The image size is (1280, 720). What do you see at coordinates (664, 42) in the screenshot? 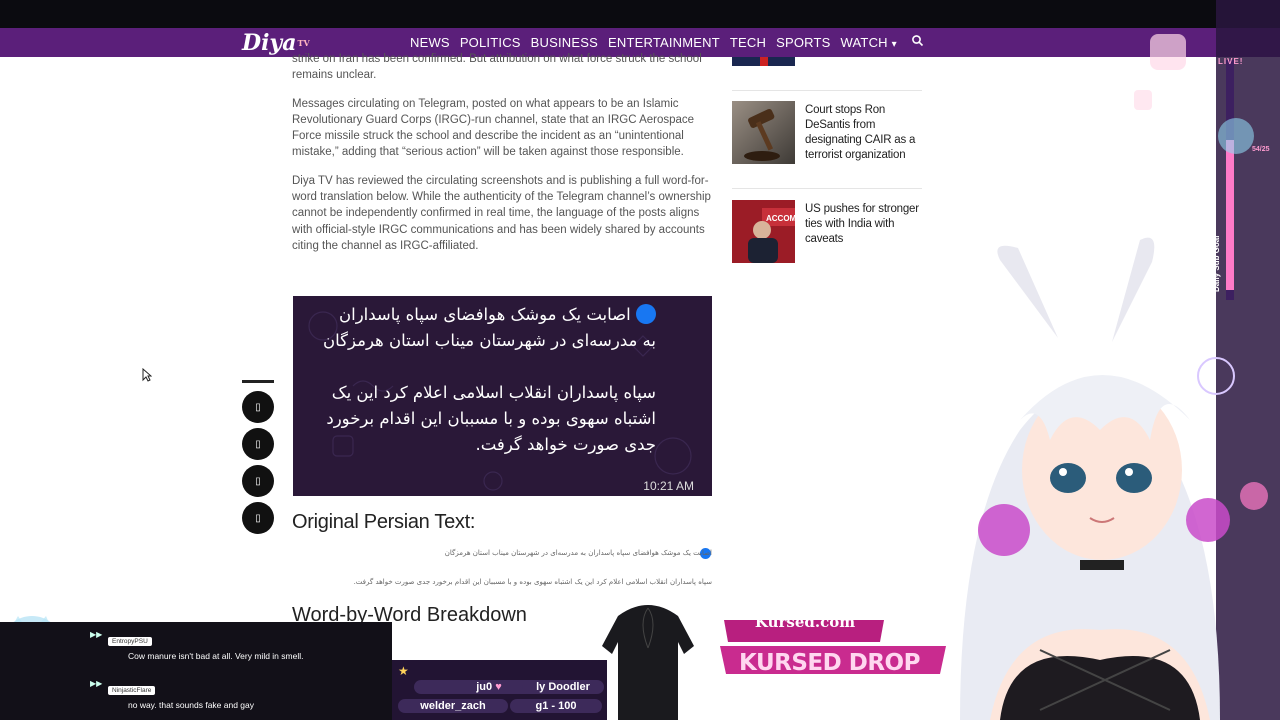
I see `nav-entertainment: ENTERTAINMENT` at bounding box center [664, 42].